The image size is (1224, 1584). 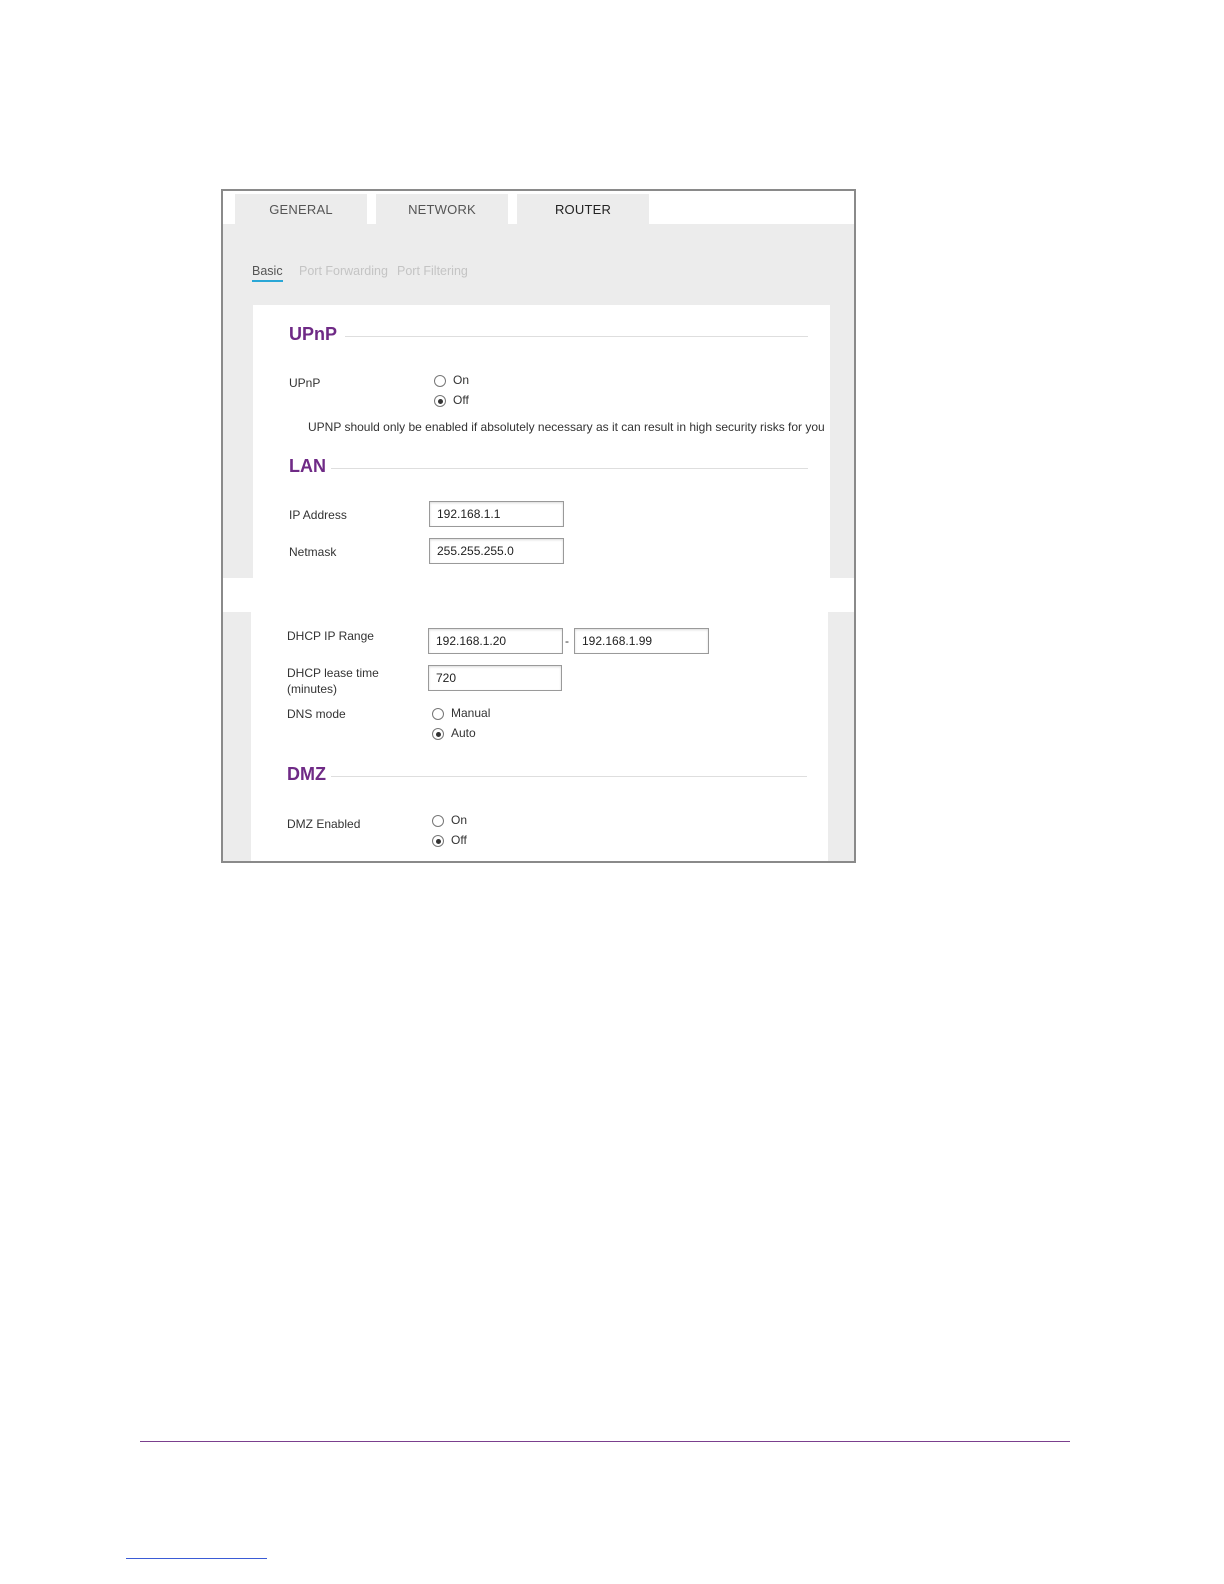 What do you see at coordinates (438, 714) in the screenshot?
I see `dns-manual-radio` at bounding box center [438, 714].